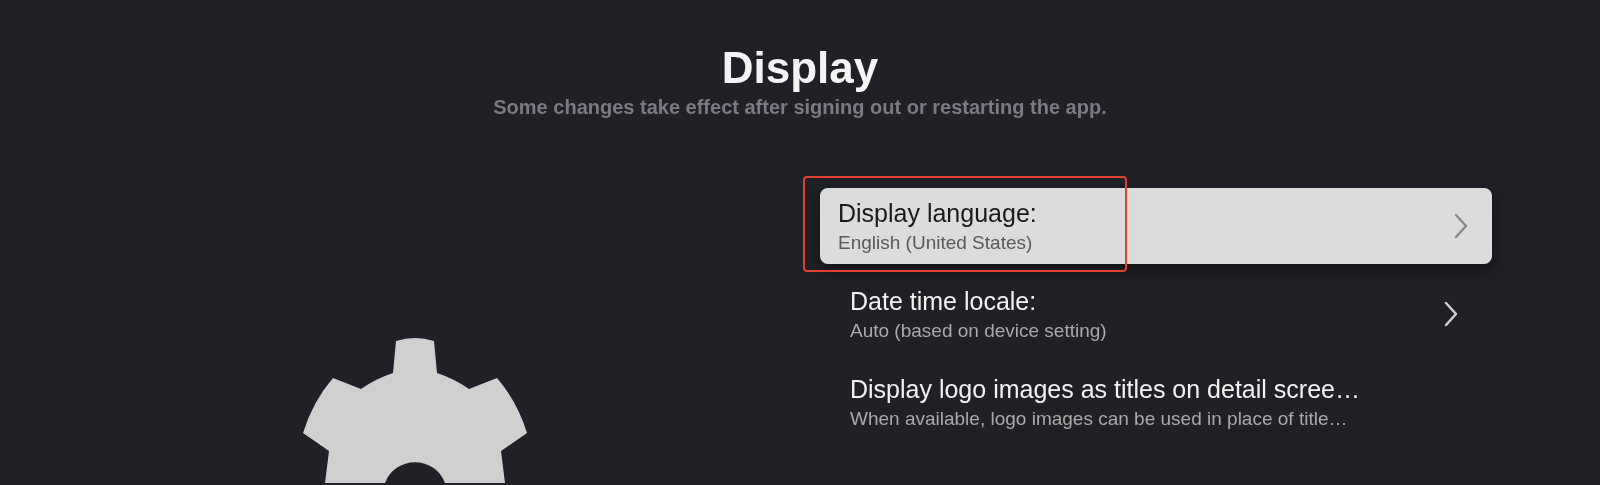 The height and width of the screenshot is (485, 1600). What do you see at coordinates (936, 242) in the screenshot?
I see `setting-value: English (United States)` at bounding box center [936, 242].